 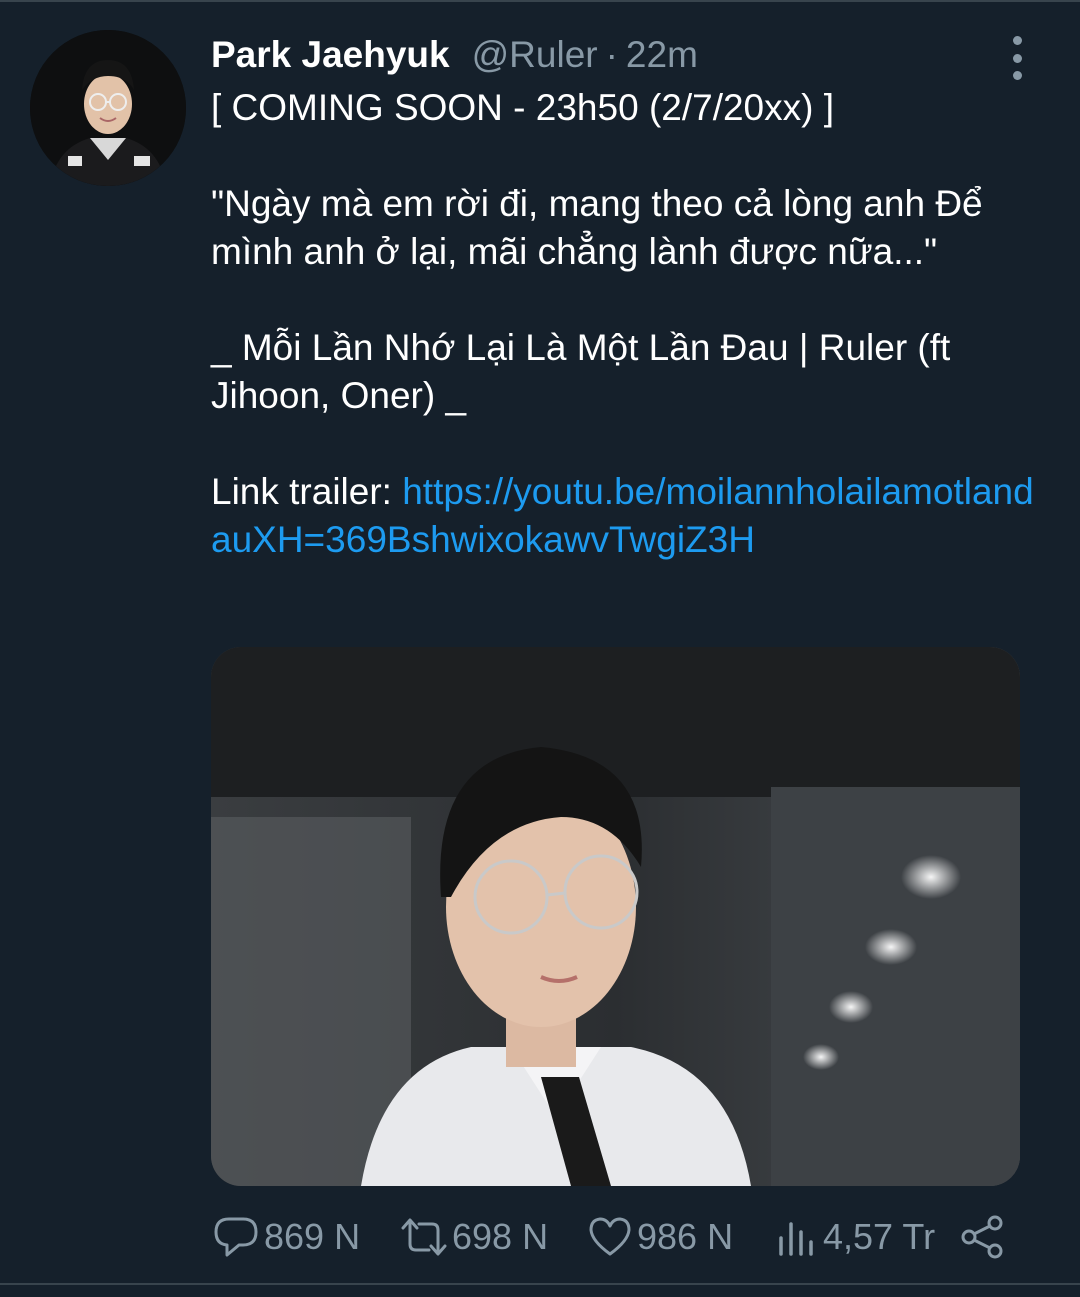 I want to click on like-button: 986 N, so click(x=659, y=1237).